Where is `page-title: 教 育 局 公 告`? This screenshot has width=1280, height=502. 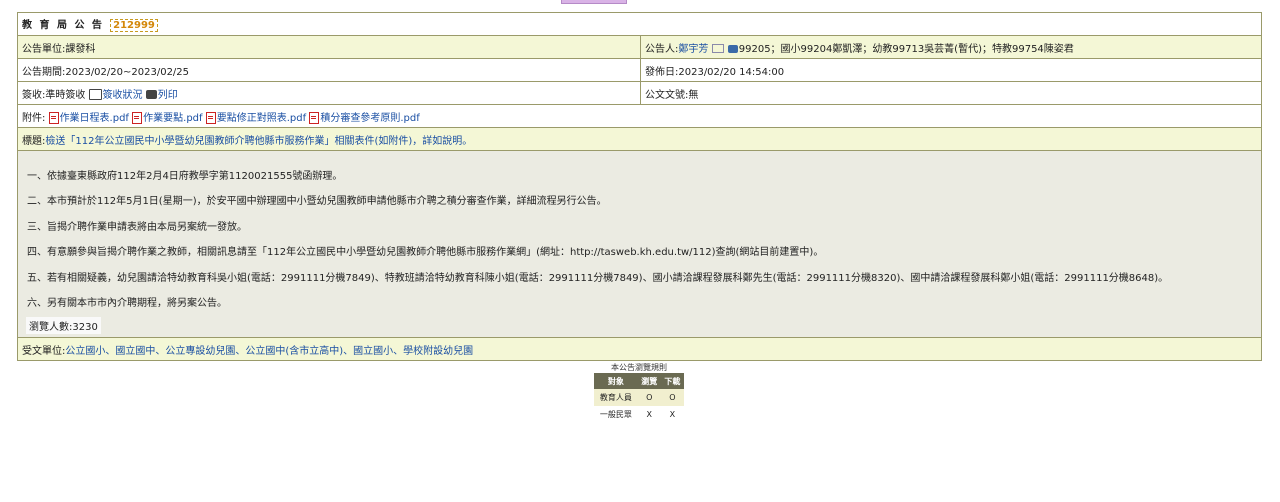 page-title: 教 育 局 公 告 is located at coordinates (63, 25).